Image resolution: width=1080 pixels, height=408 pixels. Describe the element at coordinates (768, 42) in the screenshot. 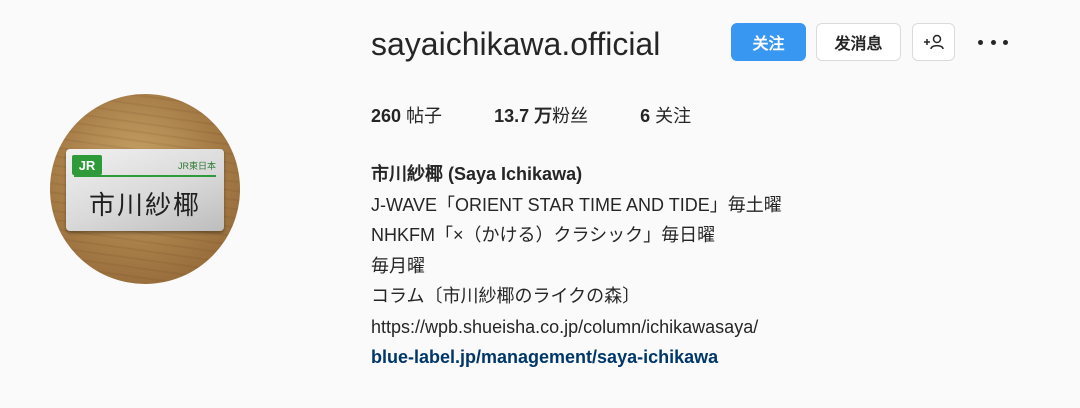

I see `follow-button: 关注` at that location.